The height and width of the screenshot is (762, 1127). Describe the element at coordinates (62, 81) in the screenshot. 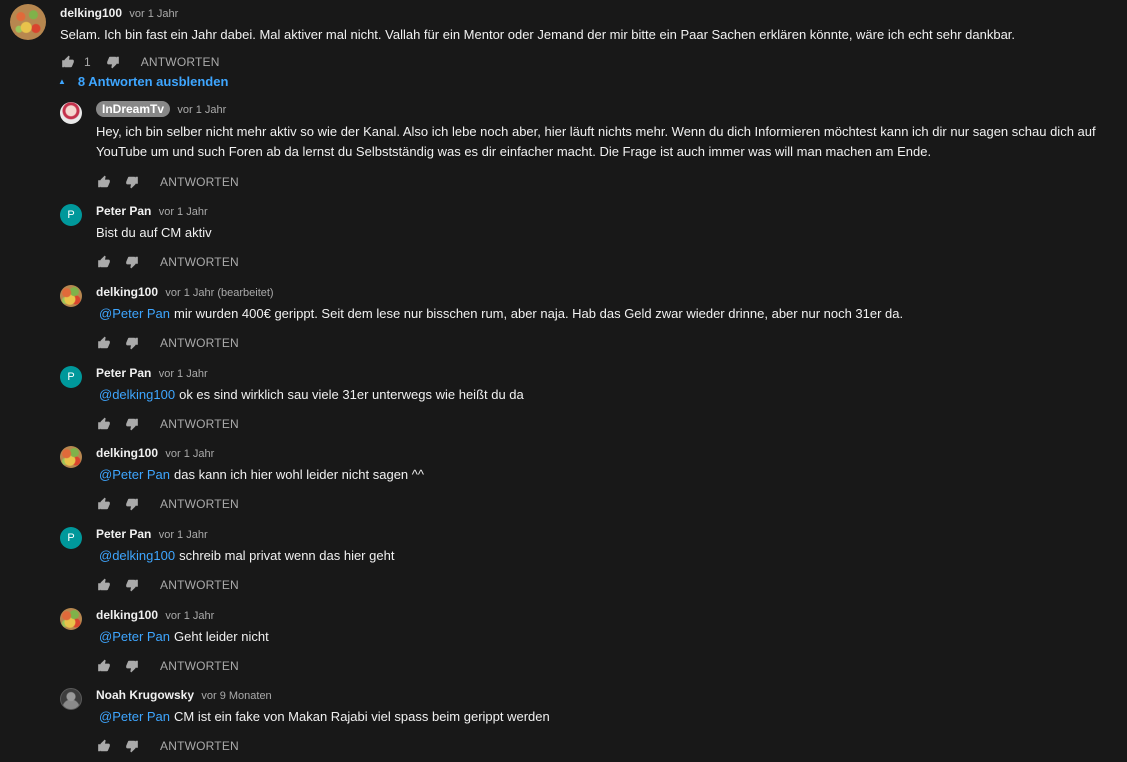

I see `caret-up-icon: ▲` at that location.